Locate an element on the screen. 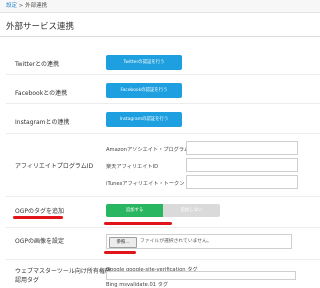 The image size is (320, 288). ogp-tag-label: OGPのタグを追加 is located at coordinates (39, 211).